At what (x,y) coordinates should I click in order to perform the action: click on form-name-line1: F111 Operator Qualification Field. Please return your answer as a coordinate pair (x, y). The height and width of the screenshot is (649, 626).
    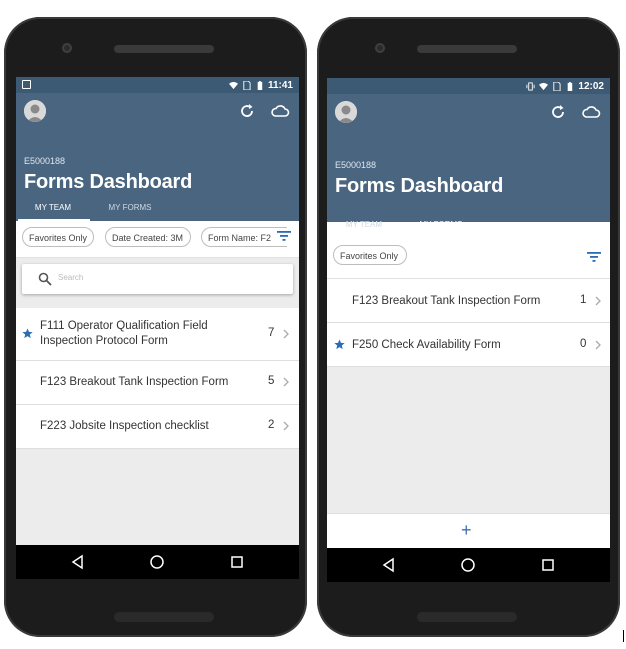
    Looking at the image, I should click on (124, 326).